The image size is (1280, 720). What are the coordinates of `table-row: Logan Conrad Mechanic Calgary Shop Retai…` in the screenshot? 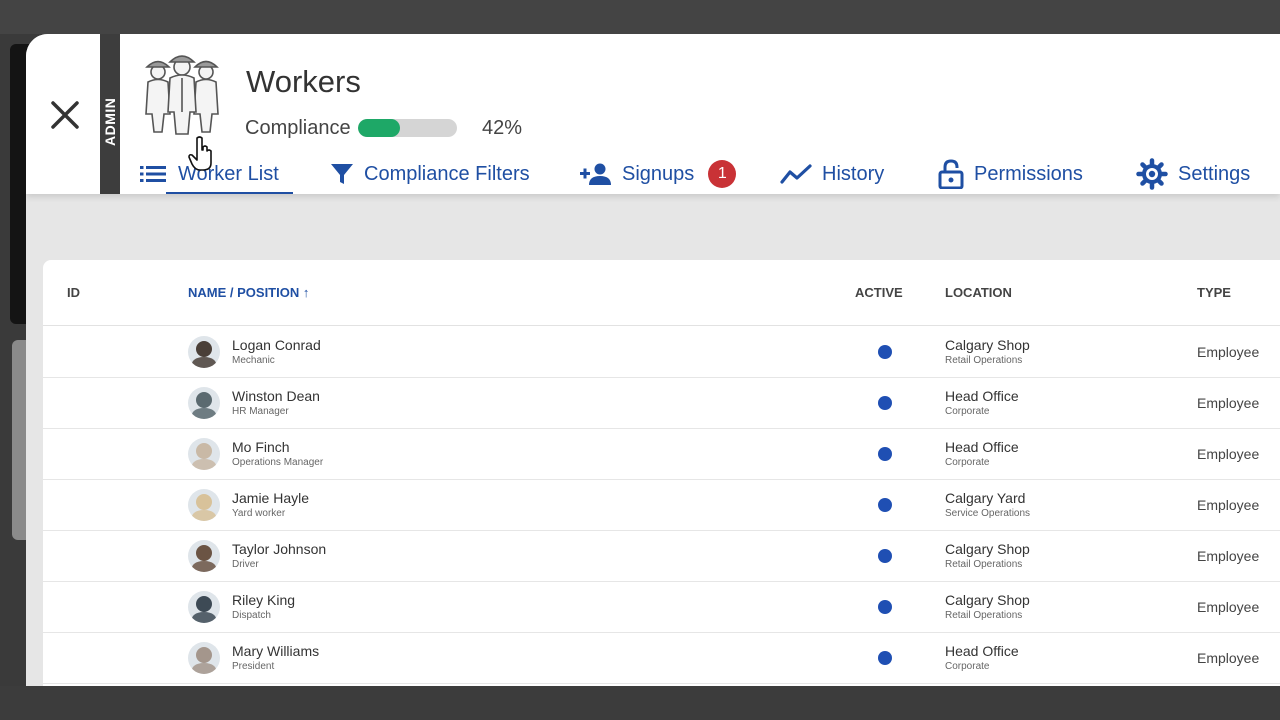 It's located at (661, 352).